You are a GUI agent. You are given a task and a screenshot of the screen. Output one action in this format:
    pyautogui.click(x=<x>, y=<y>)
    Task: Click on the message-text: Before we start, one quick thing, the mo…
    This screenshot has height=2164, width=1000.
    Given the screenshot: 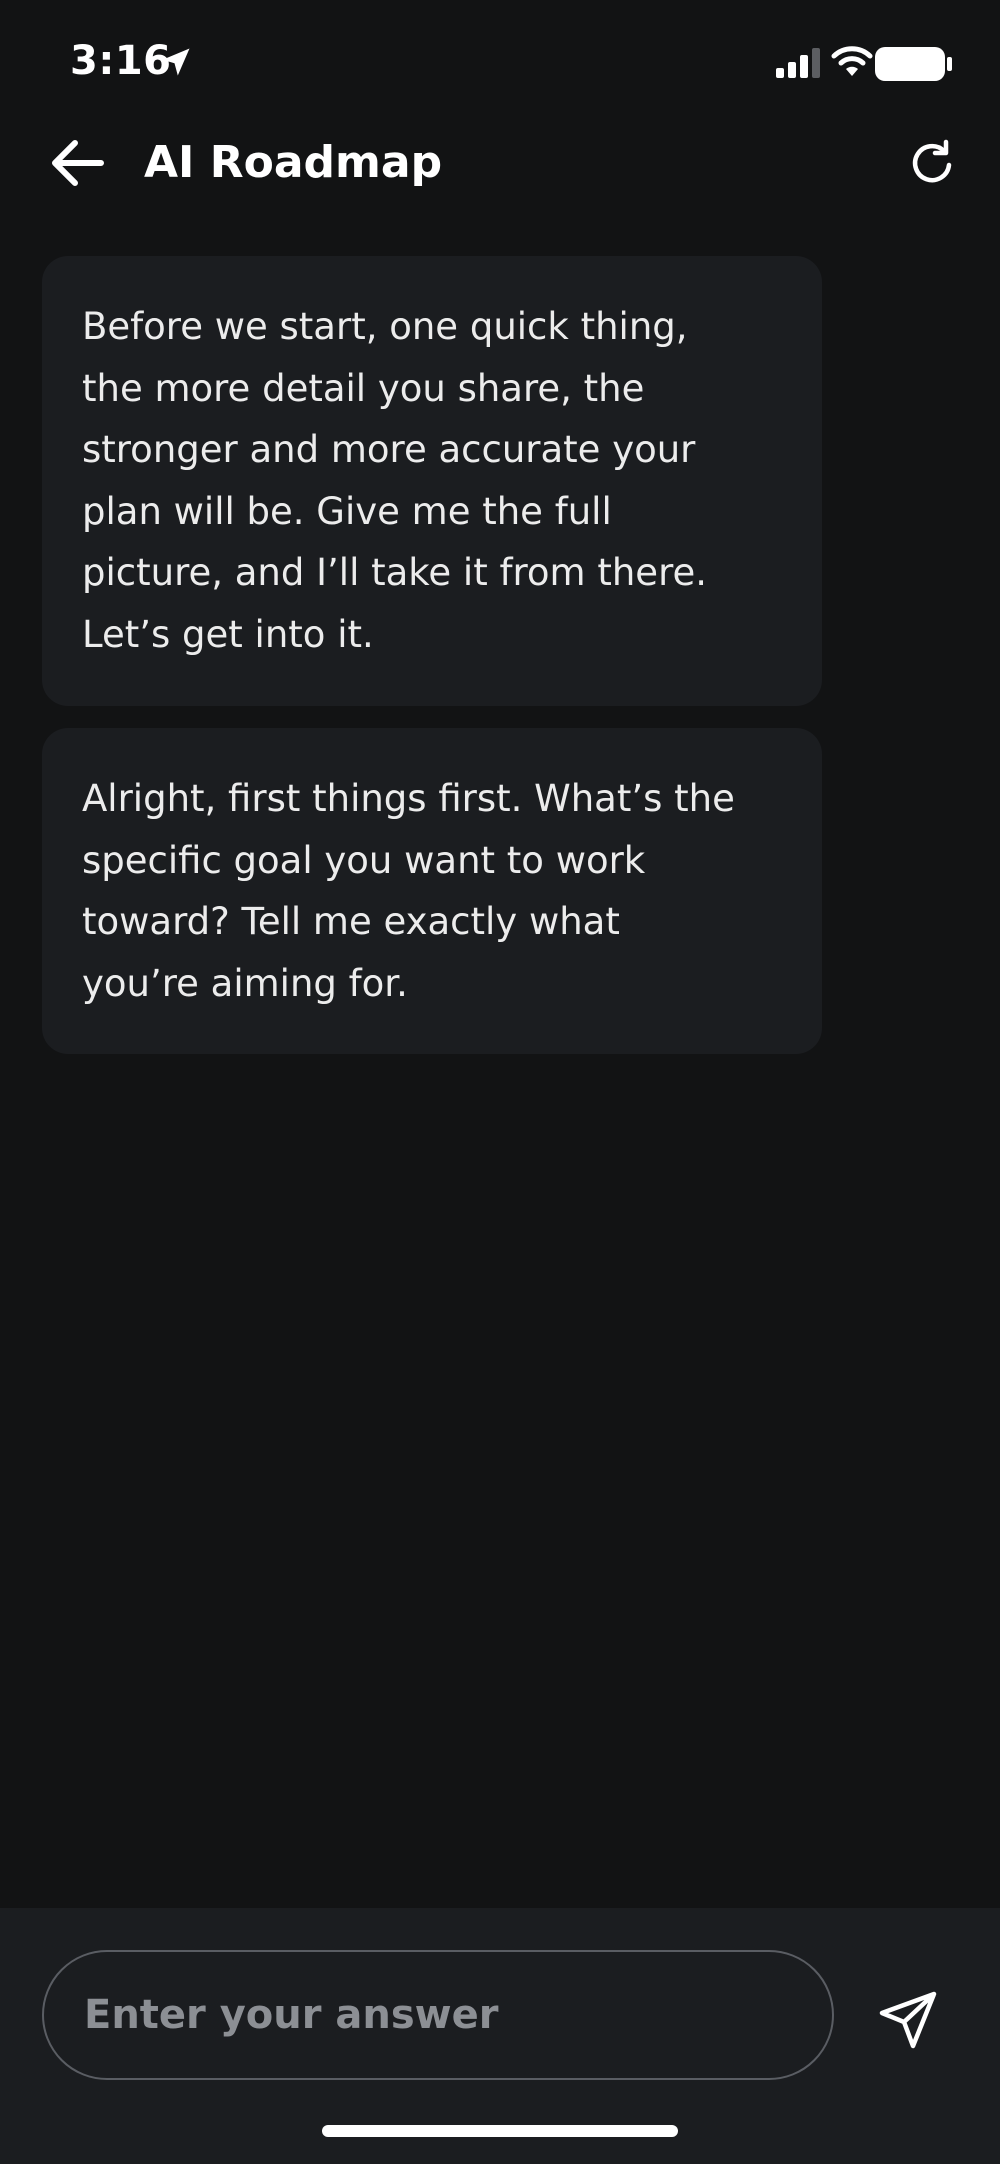 What is the action you would take?
    pyautogui.click(x=394, y=480)
    